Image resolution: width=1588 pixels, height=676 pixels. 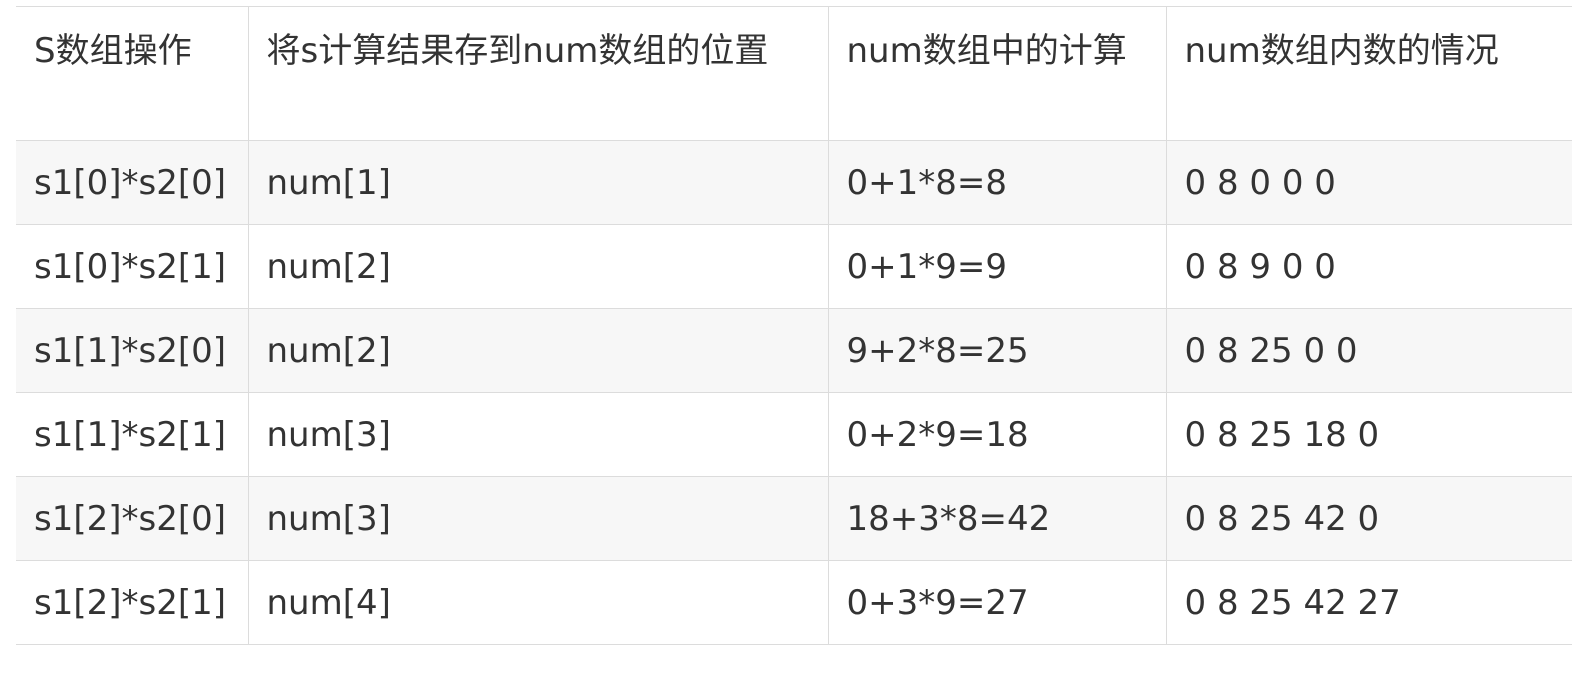 What do you see at coordinates (132, 266) in the screenshot?
I see `cell-operation: s1[0]*s2[1]` at bounding box center [132, 266].